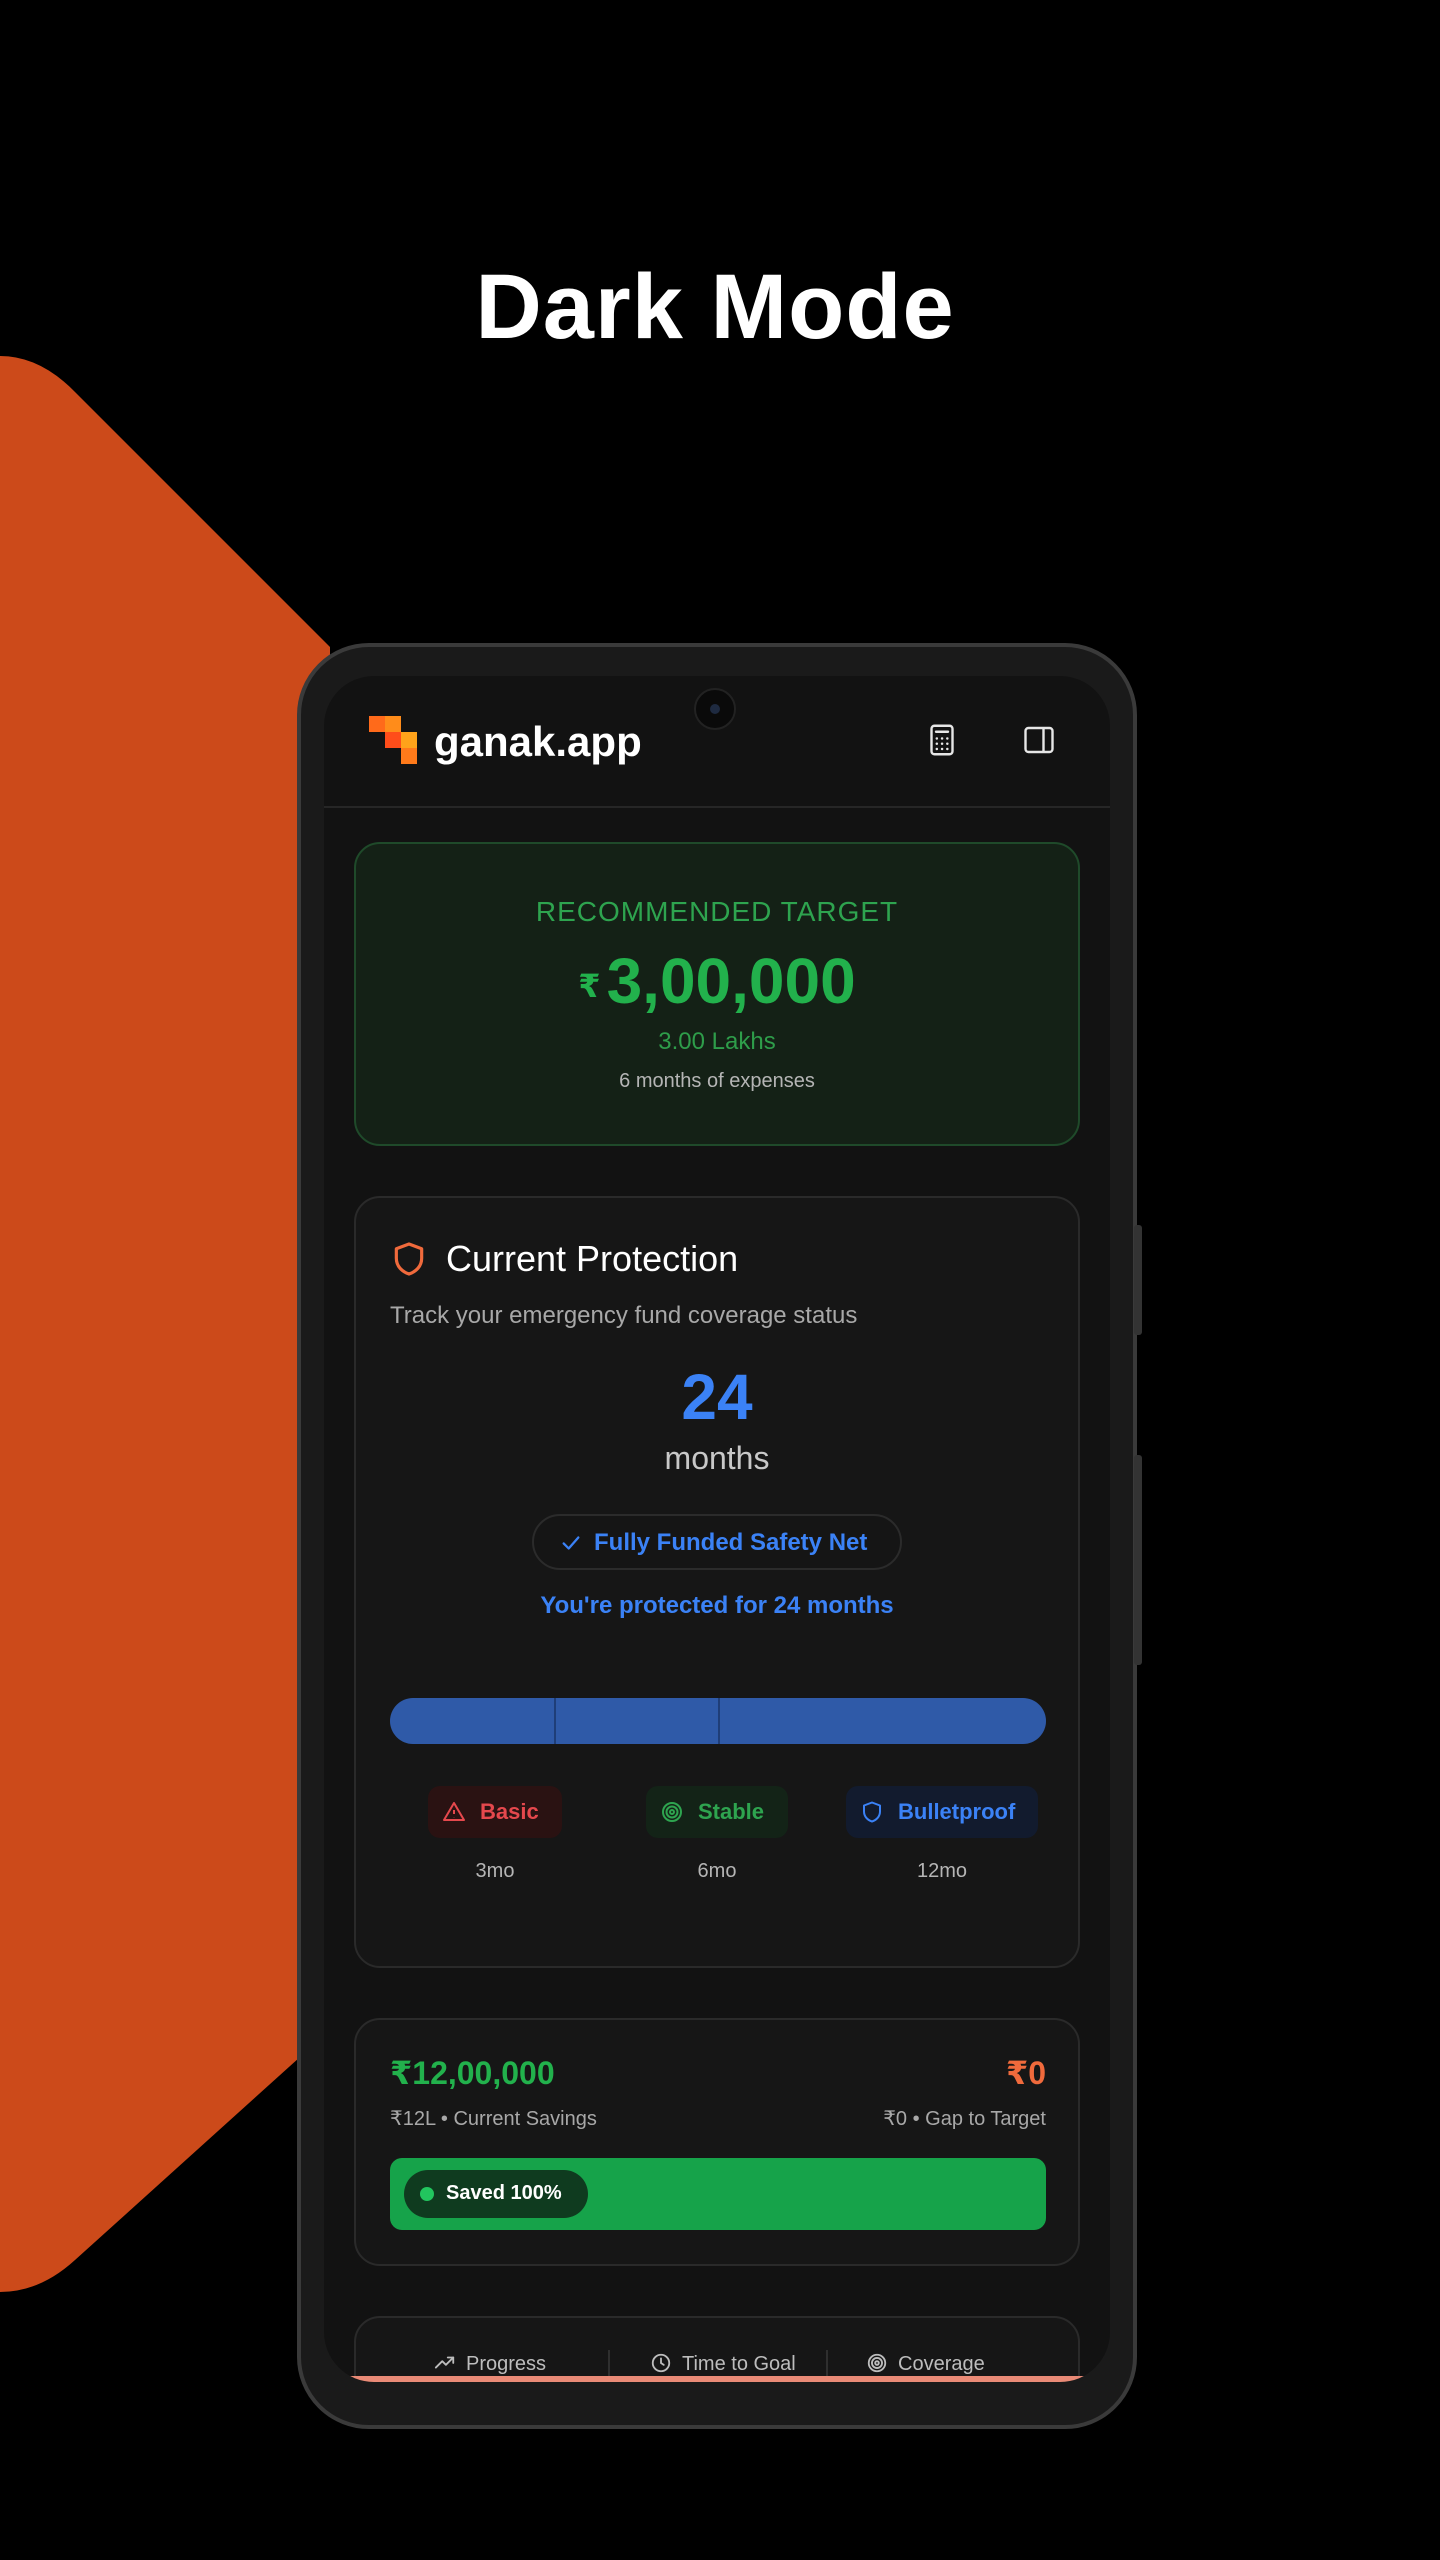 The image size is (1440, 2560). I want to click on tier-months: 6mo, so click(717, 1871).